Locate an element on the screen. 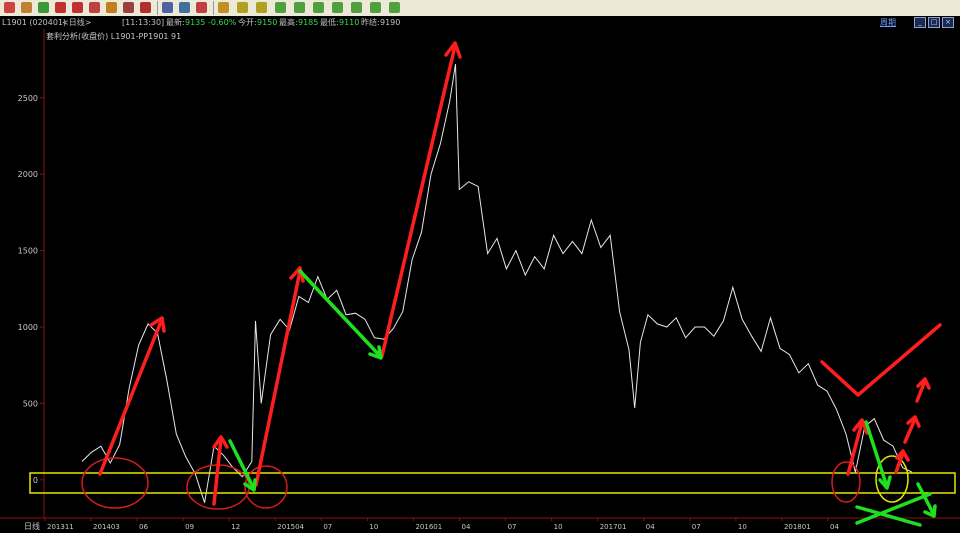 The width and height of the screenshot is (960, 533). y-tick-label: 2500 is located at coordinates (28, 98).